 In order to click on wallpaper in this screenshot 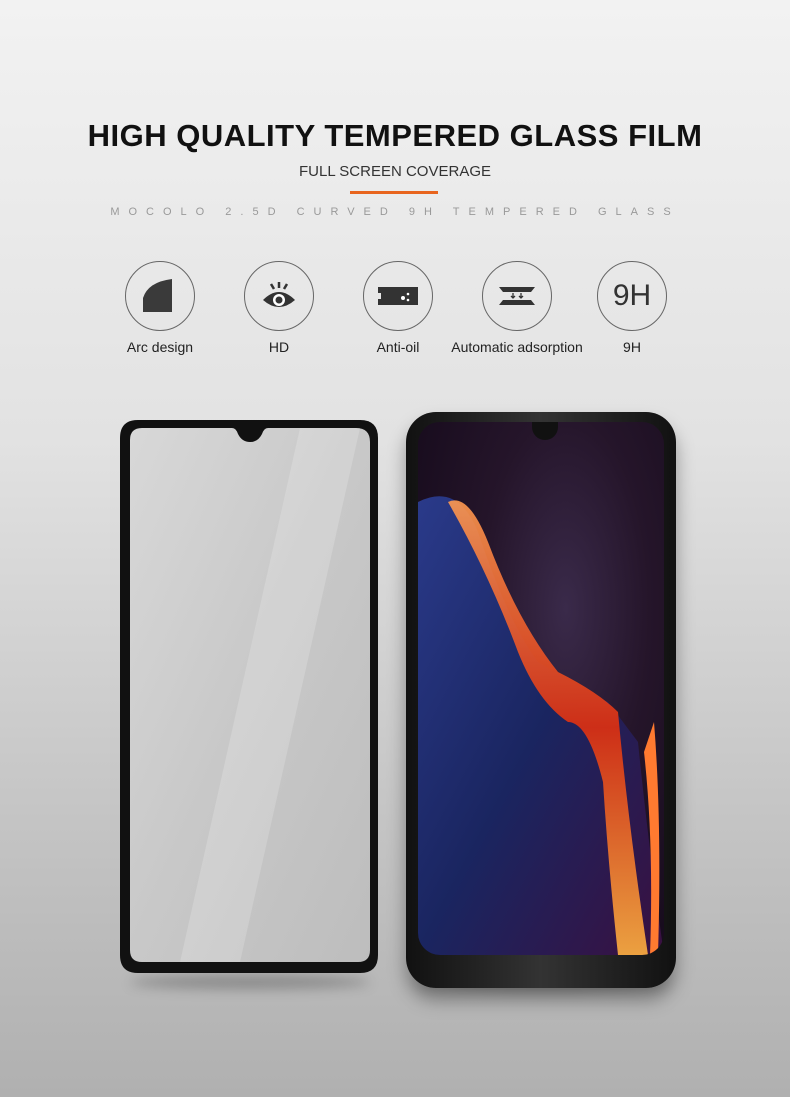, I will do `click(541, 725)`.